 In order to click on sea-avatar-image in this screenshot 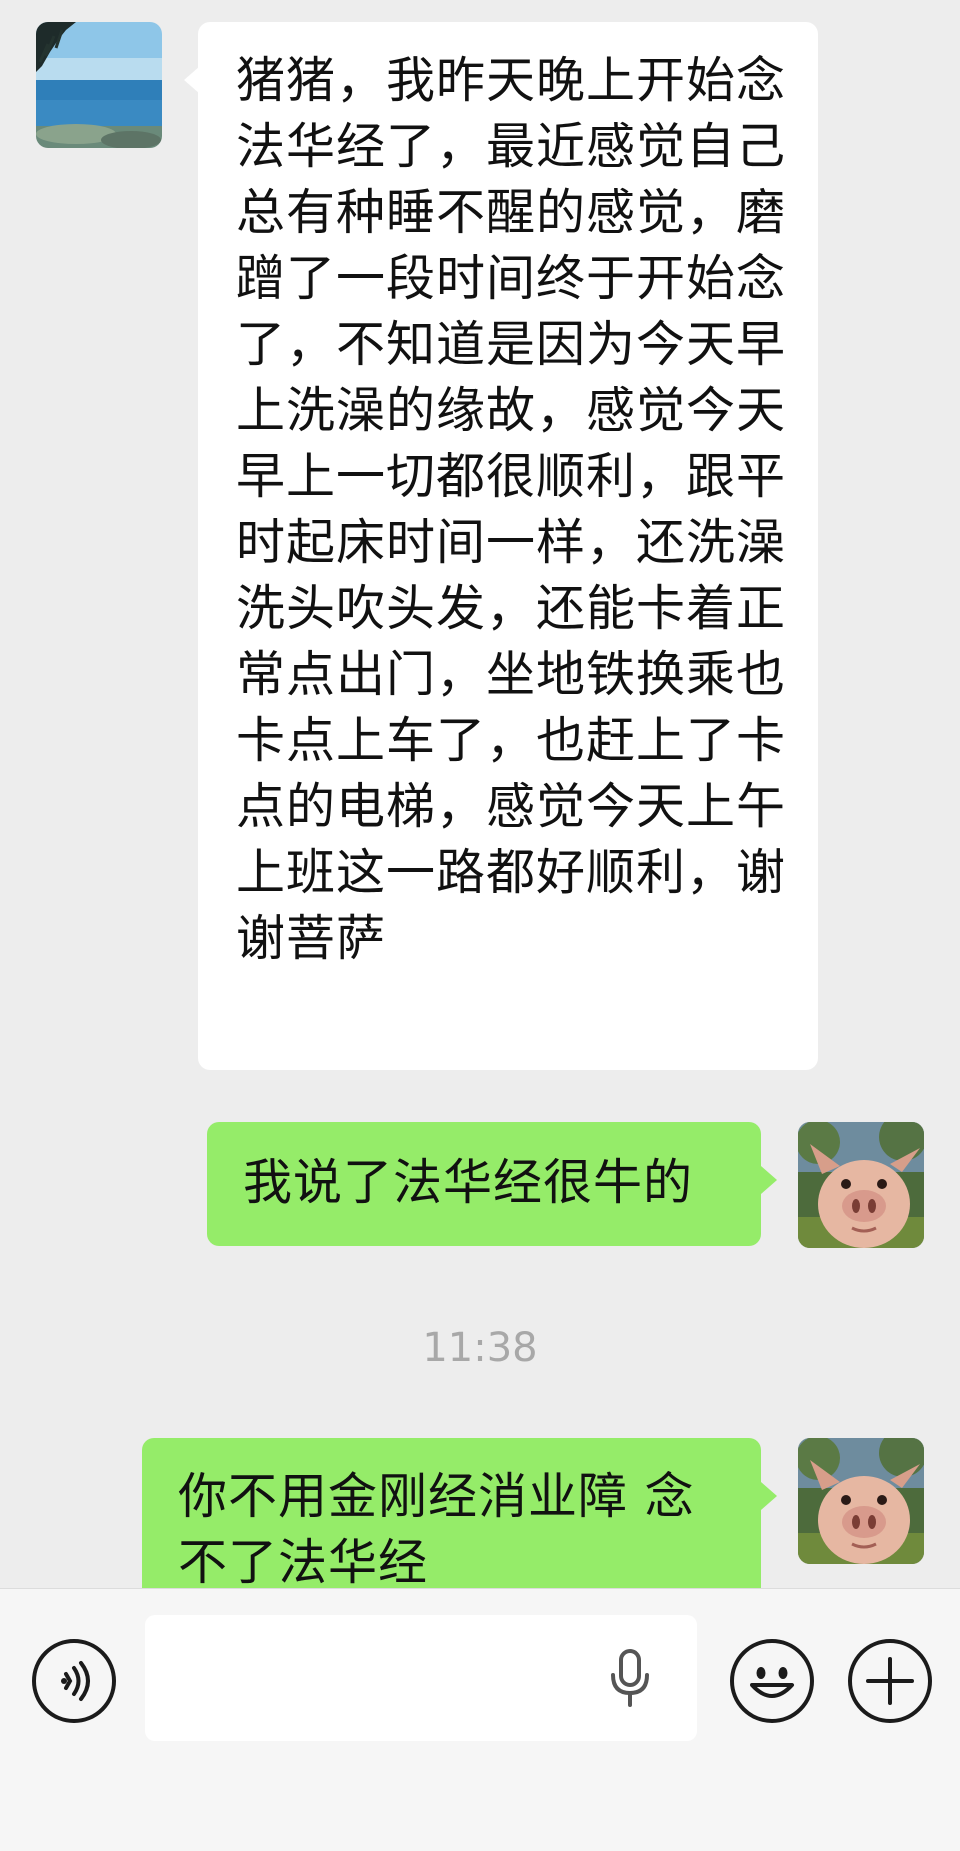, I will do `click(99, 85)`.